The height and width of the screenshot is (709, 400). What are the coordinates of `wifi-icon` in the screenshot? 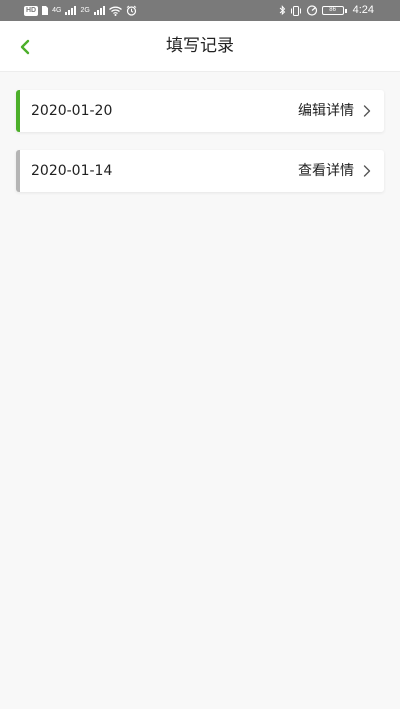 It's located at (115, 11).